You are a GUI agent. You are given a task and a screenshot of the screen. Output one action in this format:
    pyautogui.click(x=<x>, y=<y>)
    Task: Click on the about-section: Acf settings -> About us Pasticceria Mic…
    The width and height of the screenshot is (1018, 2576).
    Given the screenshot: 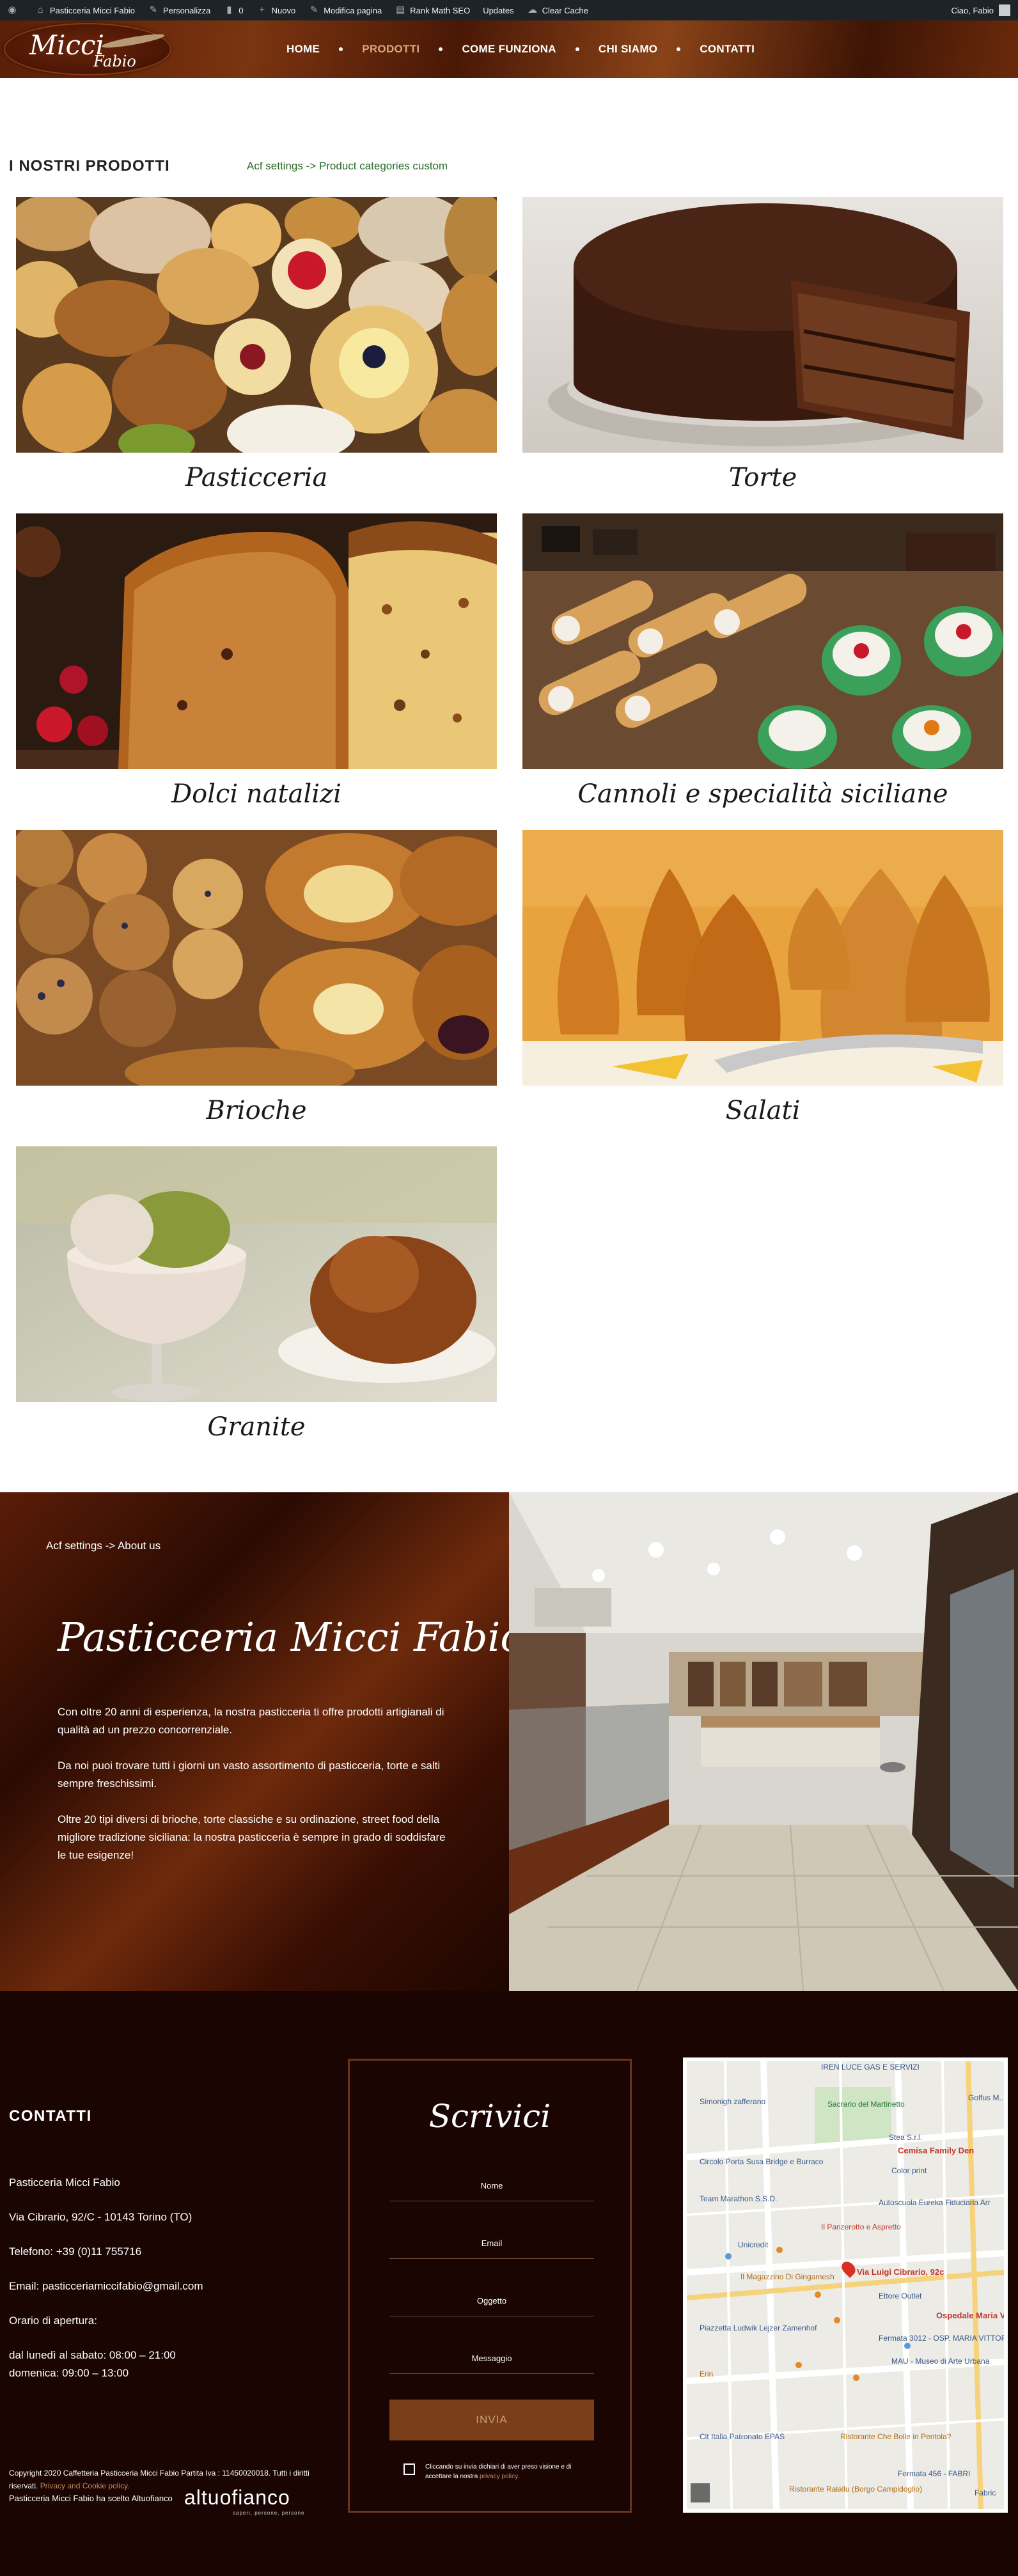 What is the action you would take?
    pyautogui.click(x=254, y=1741)
    